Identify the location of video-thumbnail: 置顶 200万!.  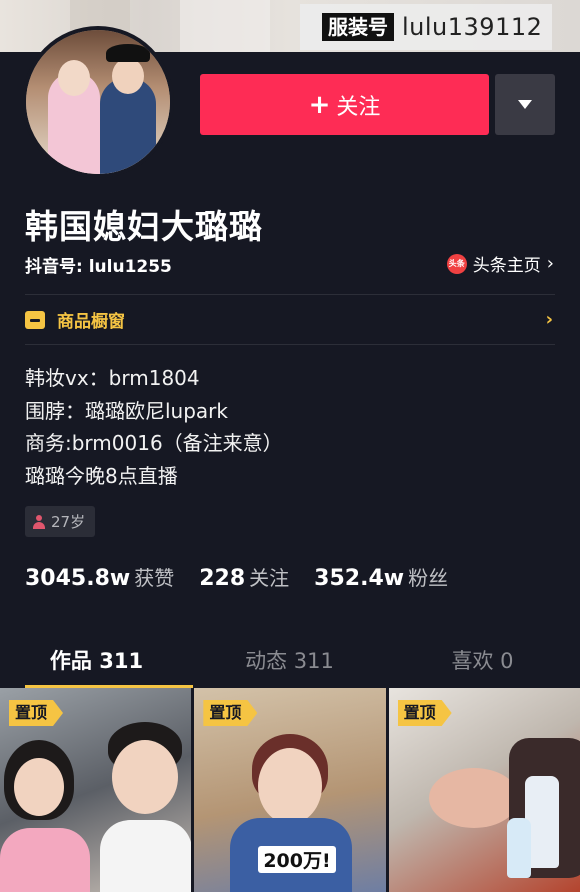
(290, 790).